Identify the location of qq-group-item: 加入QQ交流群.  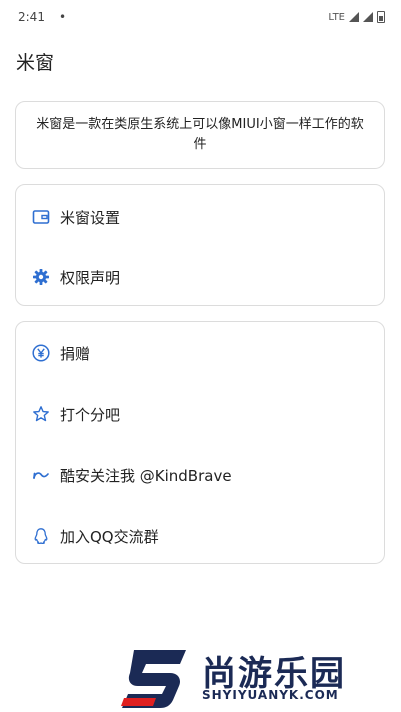
(200, 536).